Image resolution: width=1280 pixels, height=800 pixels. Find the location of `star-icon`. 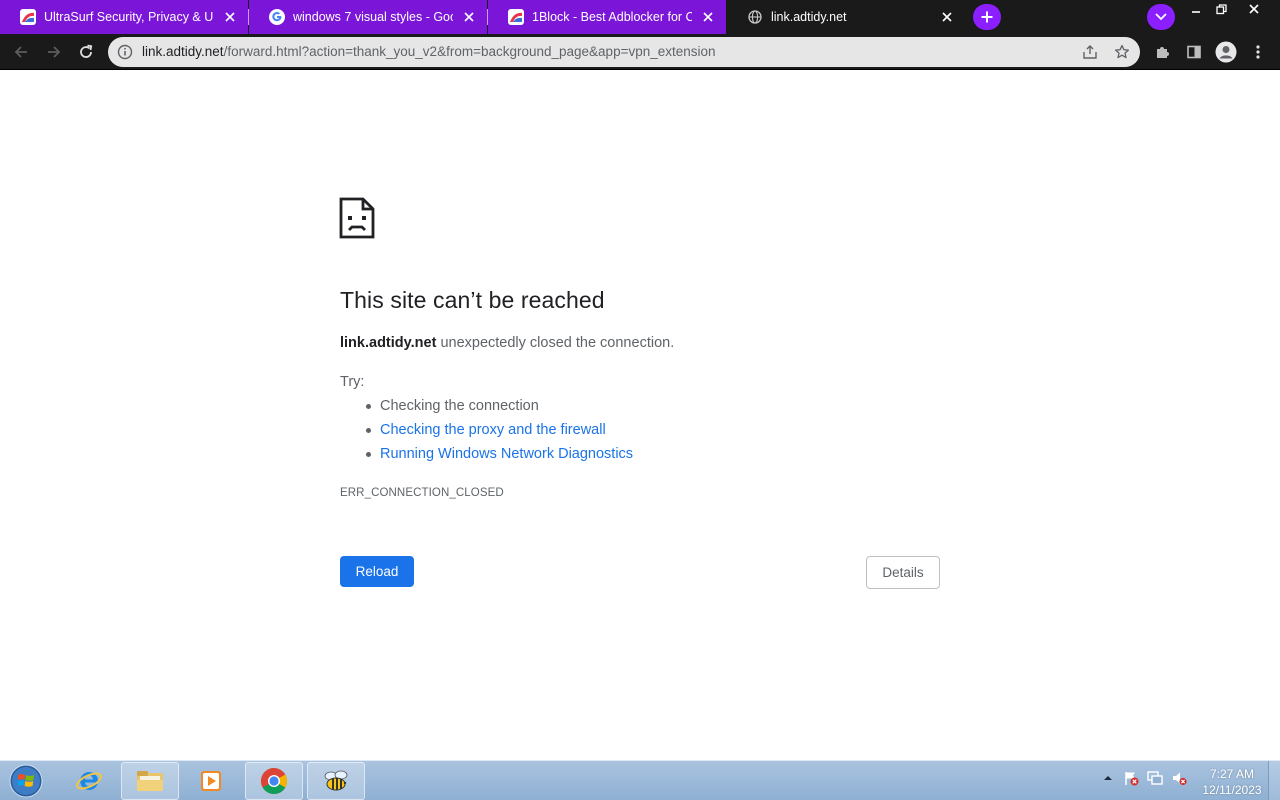

star-icon is located at coordinates (1122, 51).